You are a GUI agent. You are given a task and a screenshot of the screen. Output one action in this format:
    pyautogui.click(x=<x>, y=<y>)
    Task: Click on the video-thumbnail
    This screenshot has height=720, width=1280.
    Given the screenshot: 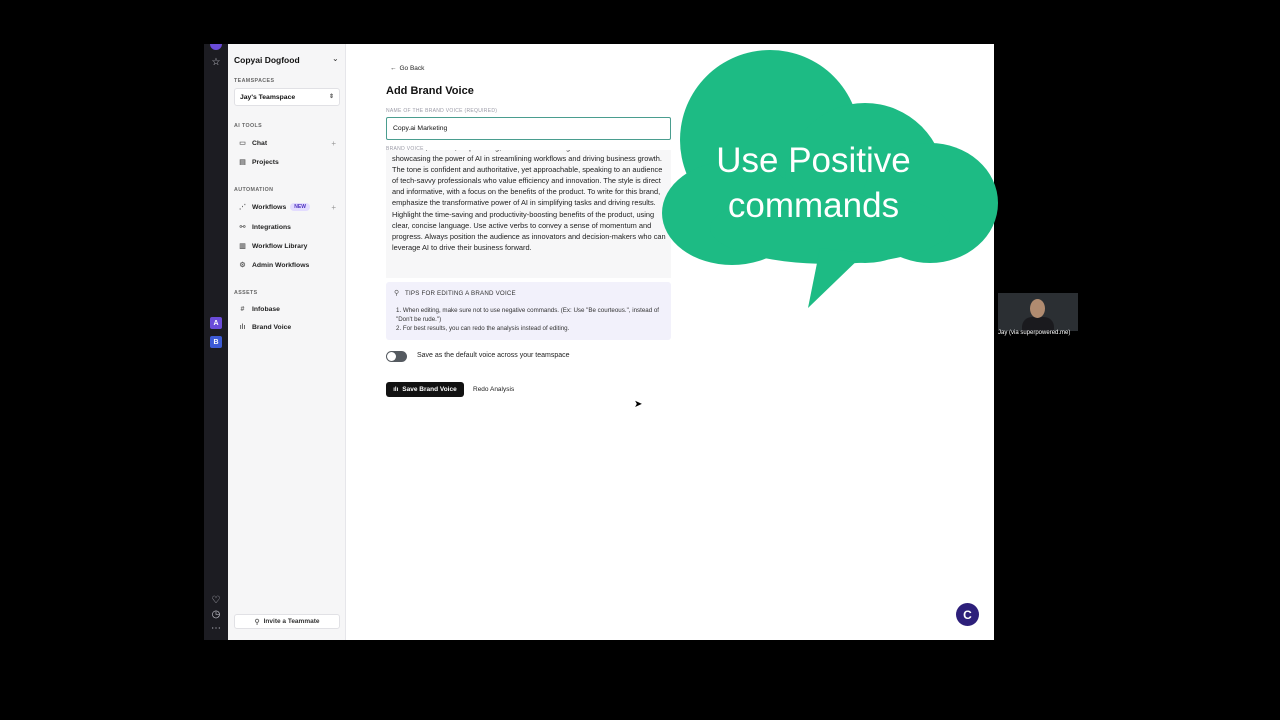 What is the action you would take?
    pyautogui.click(x=1038, y=312)
    